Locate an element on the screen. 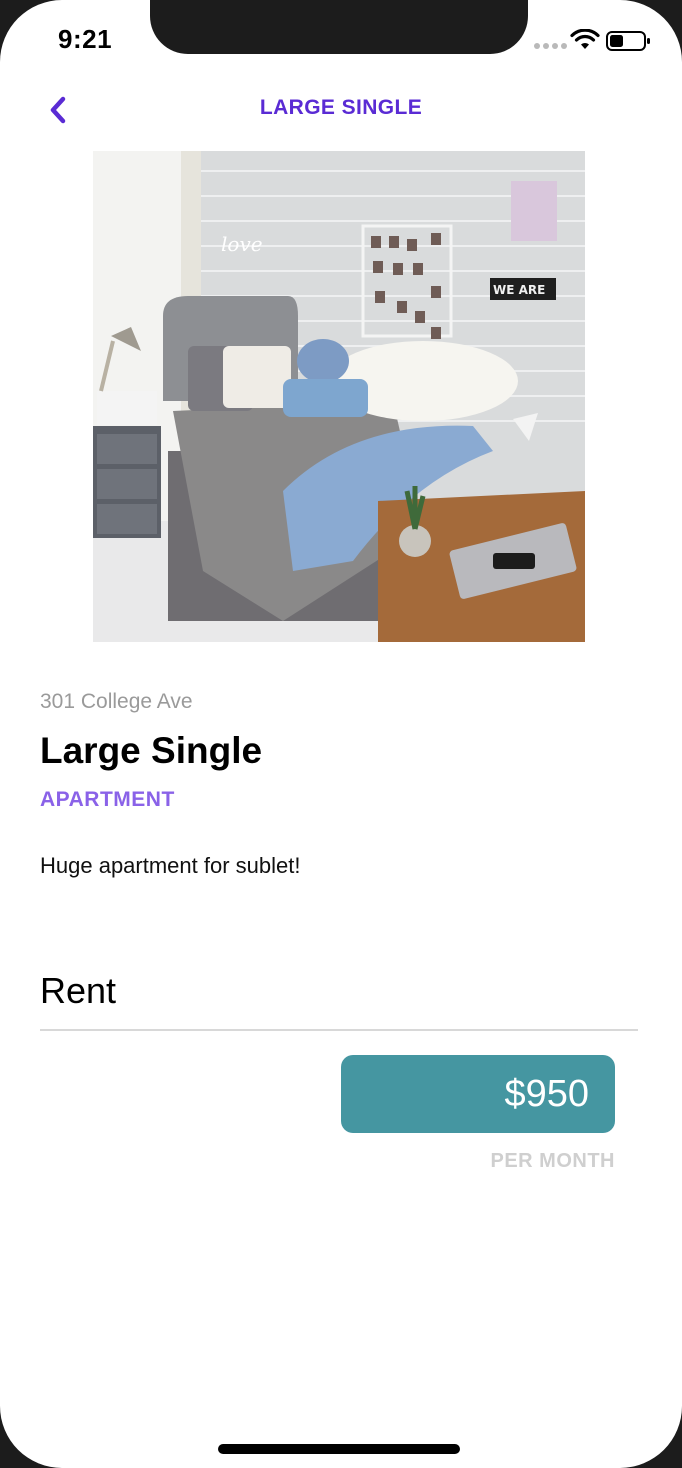 The image size is (682, 1468). battery-icon is located at coordinates (628, 41).